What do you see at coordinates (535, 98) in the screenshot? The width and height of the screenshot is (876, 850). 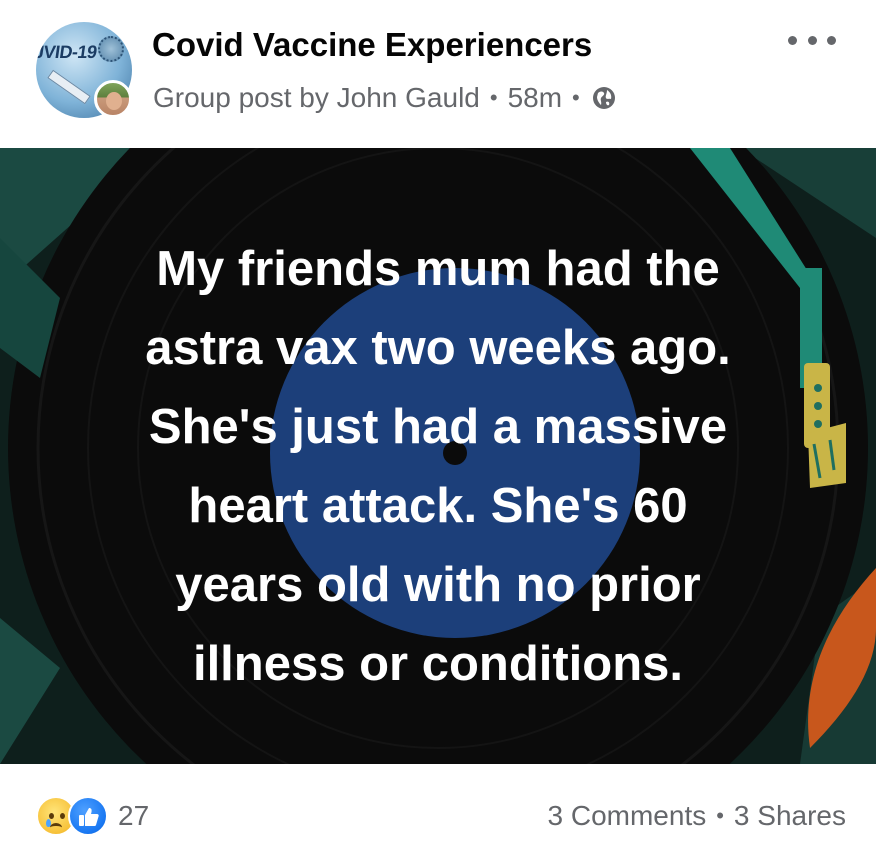 I see `timestamp-link: 58m` at bounding box center [535, 98].